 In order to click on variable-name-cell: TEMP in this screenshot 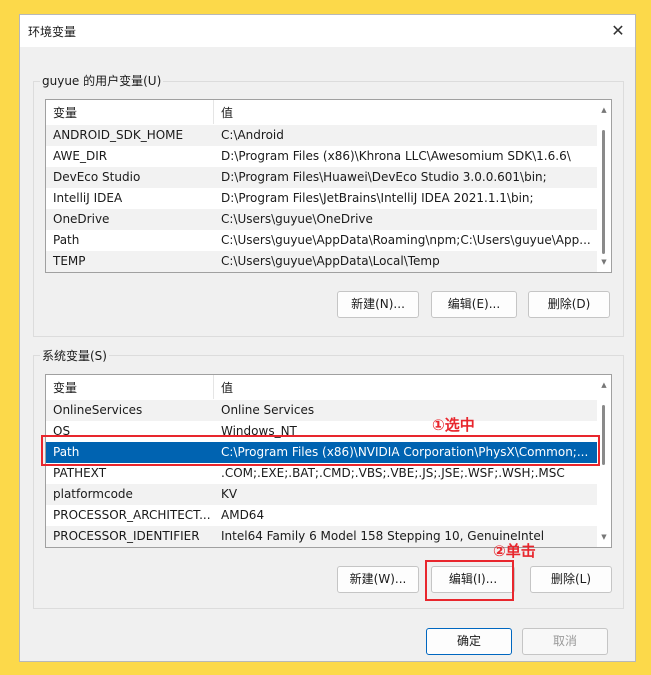, I will do `click(69, 261)`.